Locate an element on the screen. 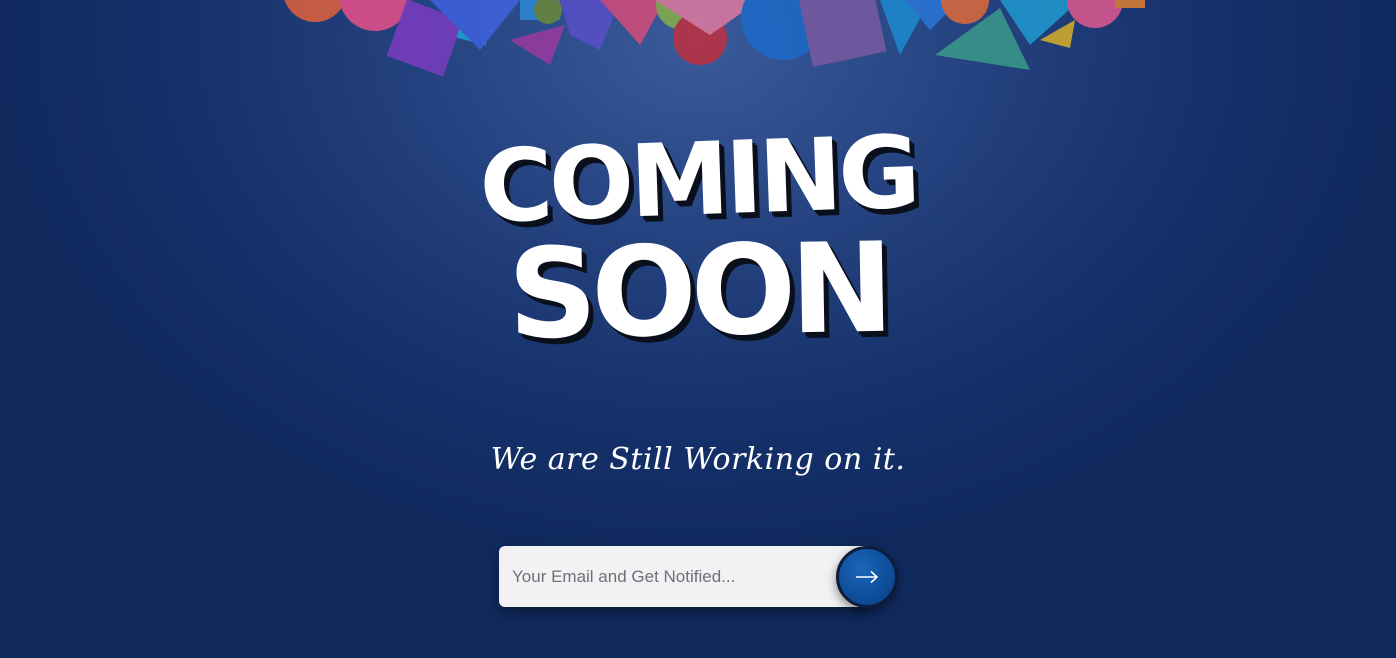 This screenshot has width=1396, height=658. headline-soon: SOON is located at coordinates (698, 292).